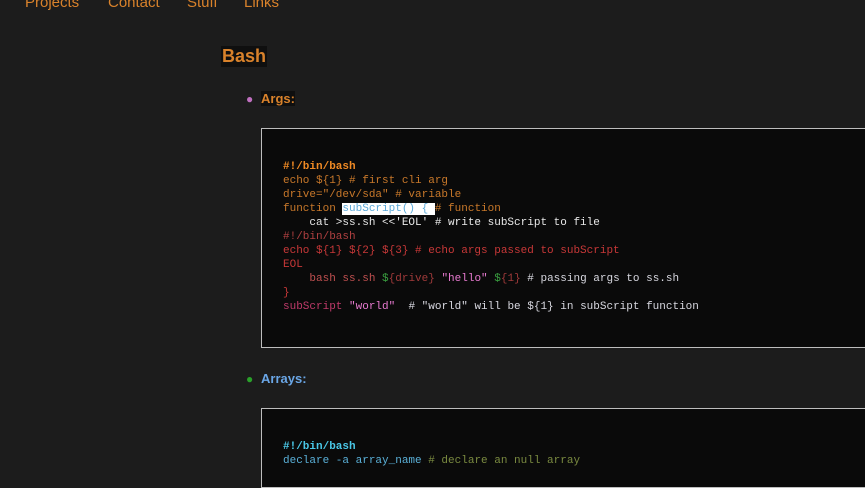  Describe the element at coordinates (491, 265) in the screenshot. I see `code-line: EOL` at that location.